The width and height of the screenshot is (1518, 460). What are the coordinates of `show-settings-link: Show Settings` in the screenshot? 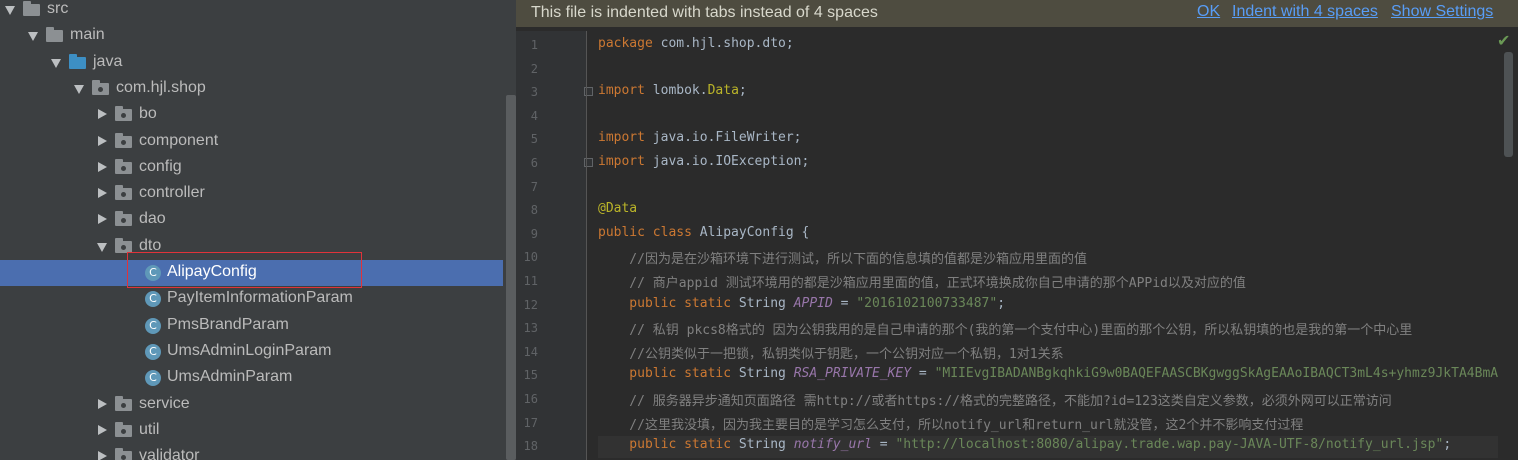 It's located at (1442, 12).